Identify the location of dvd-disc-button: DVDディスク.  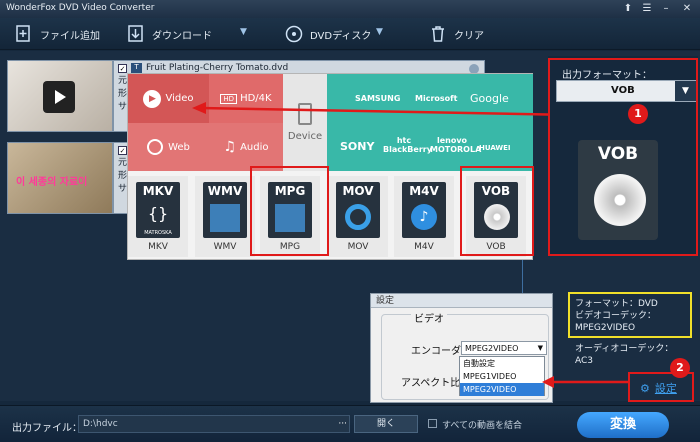
(327, 34).